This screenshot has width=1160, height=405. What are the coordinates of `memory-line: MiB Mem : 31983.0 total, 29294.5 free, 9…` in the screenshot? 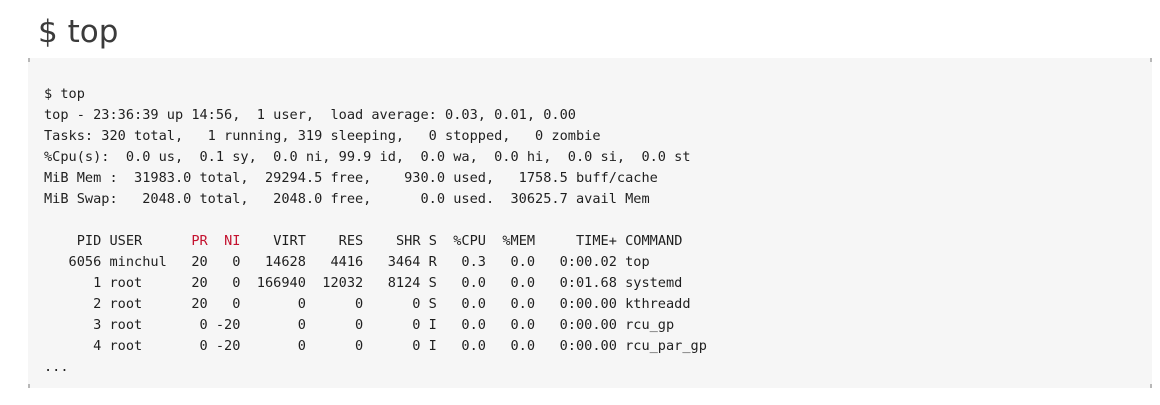 It's located at (351, 178).